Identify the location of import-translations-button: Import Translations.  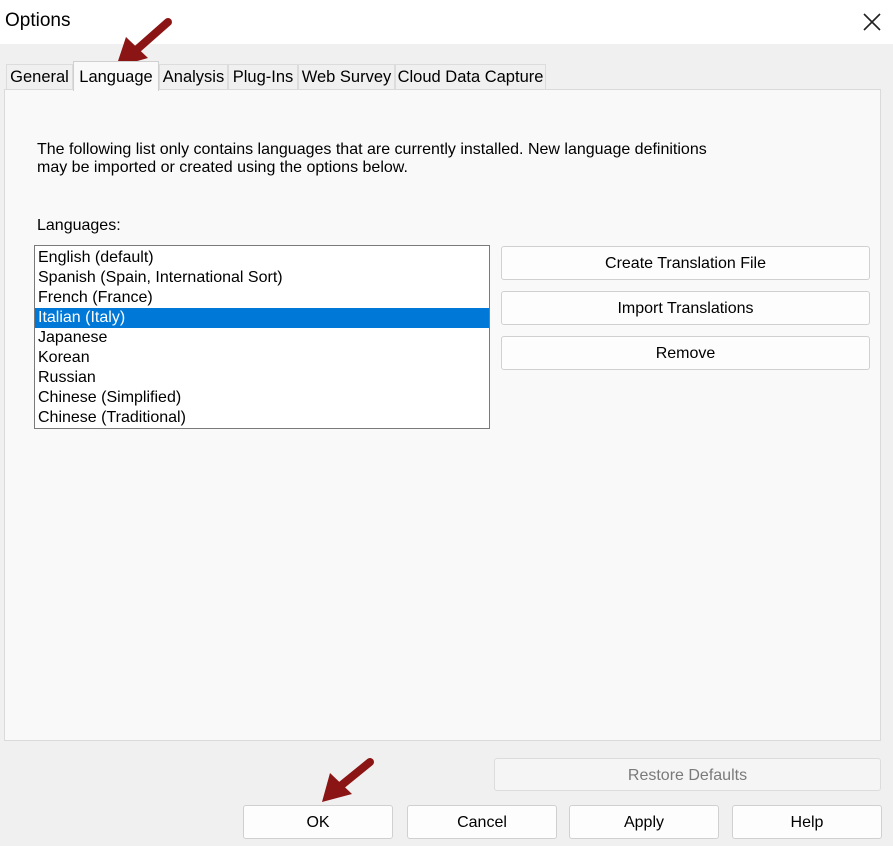
(685, 308).